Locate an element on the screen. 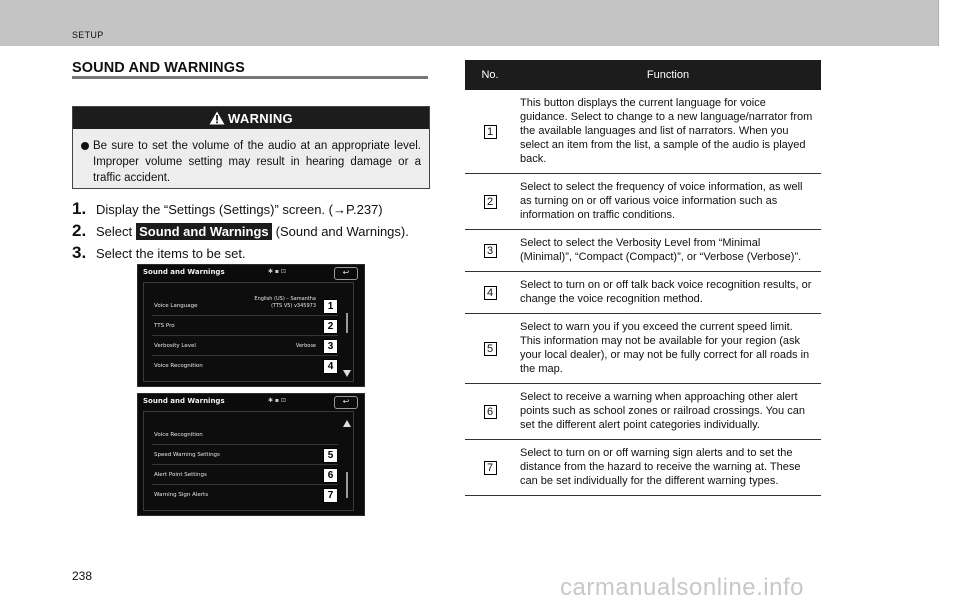 Image resolution: width=960 pixels, height=611 pixels. item-label: Verbosity Level is located at coordinates (175, 346).